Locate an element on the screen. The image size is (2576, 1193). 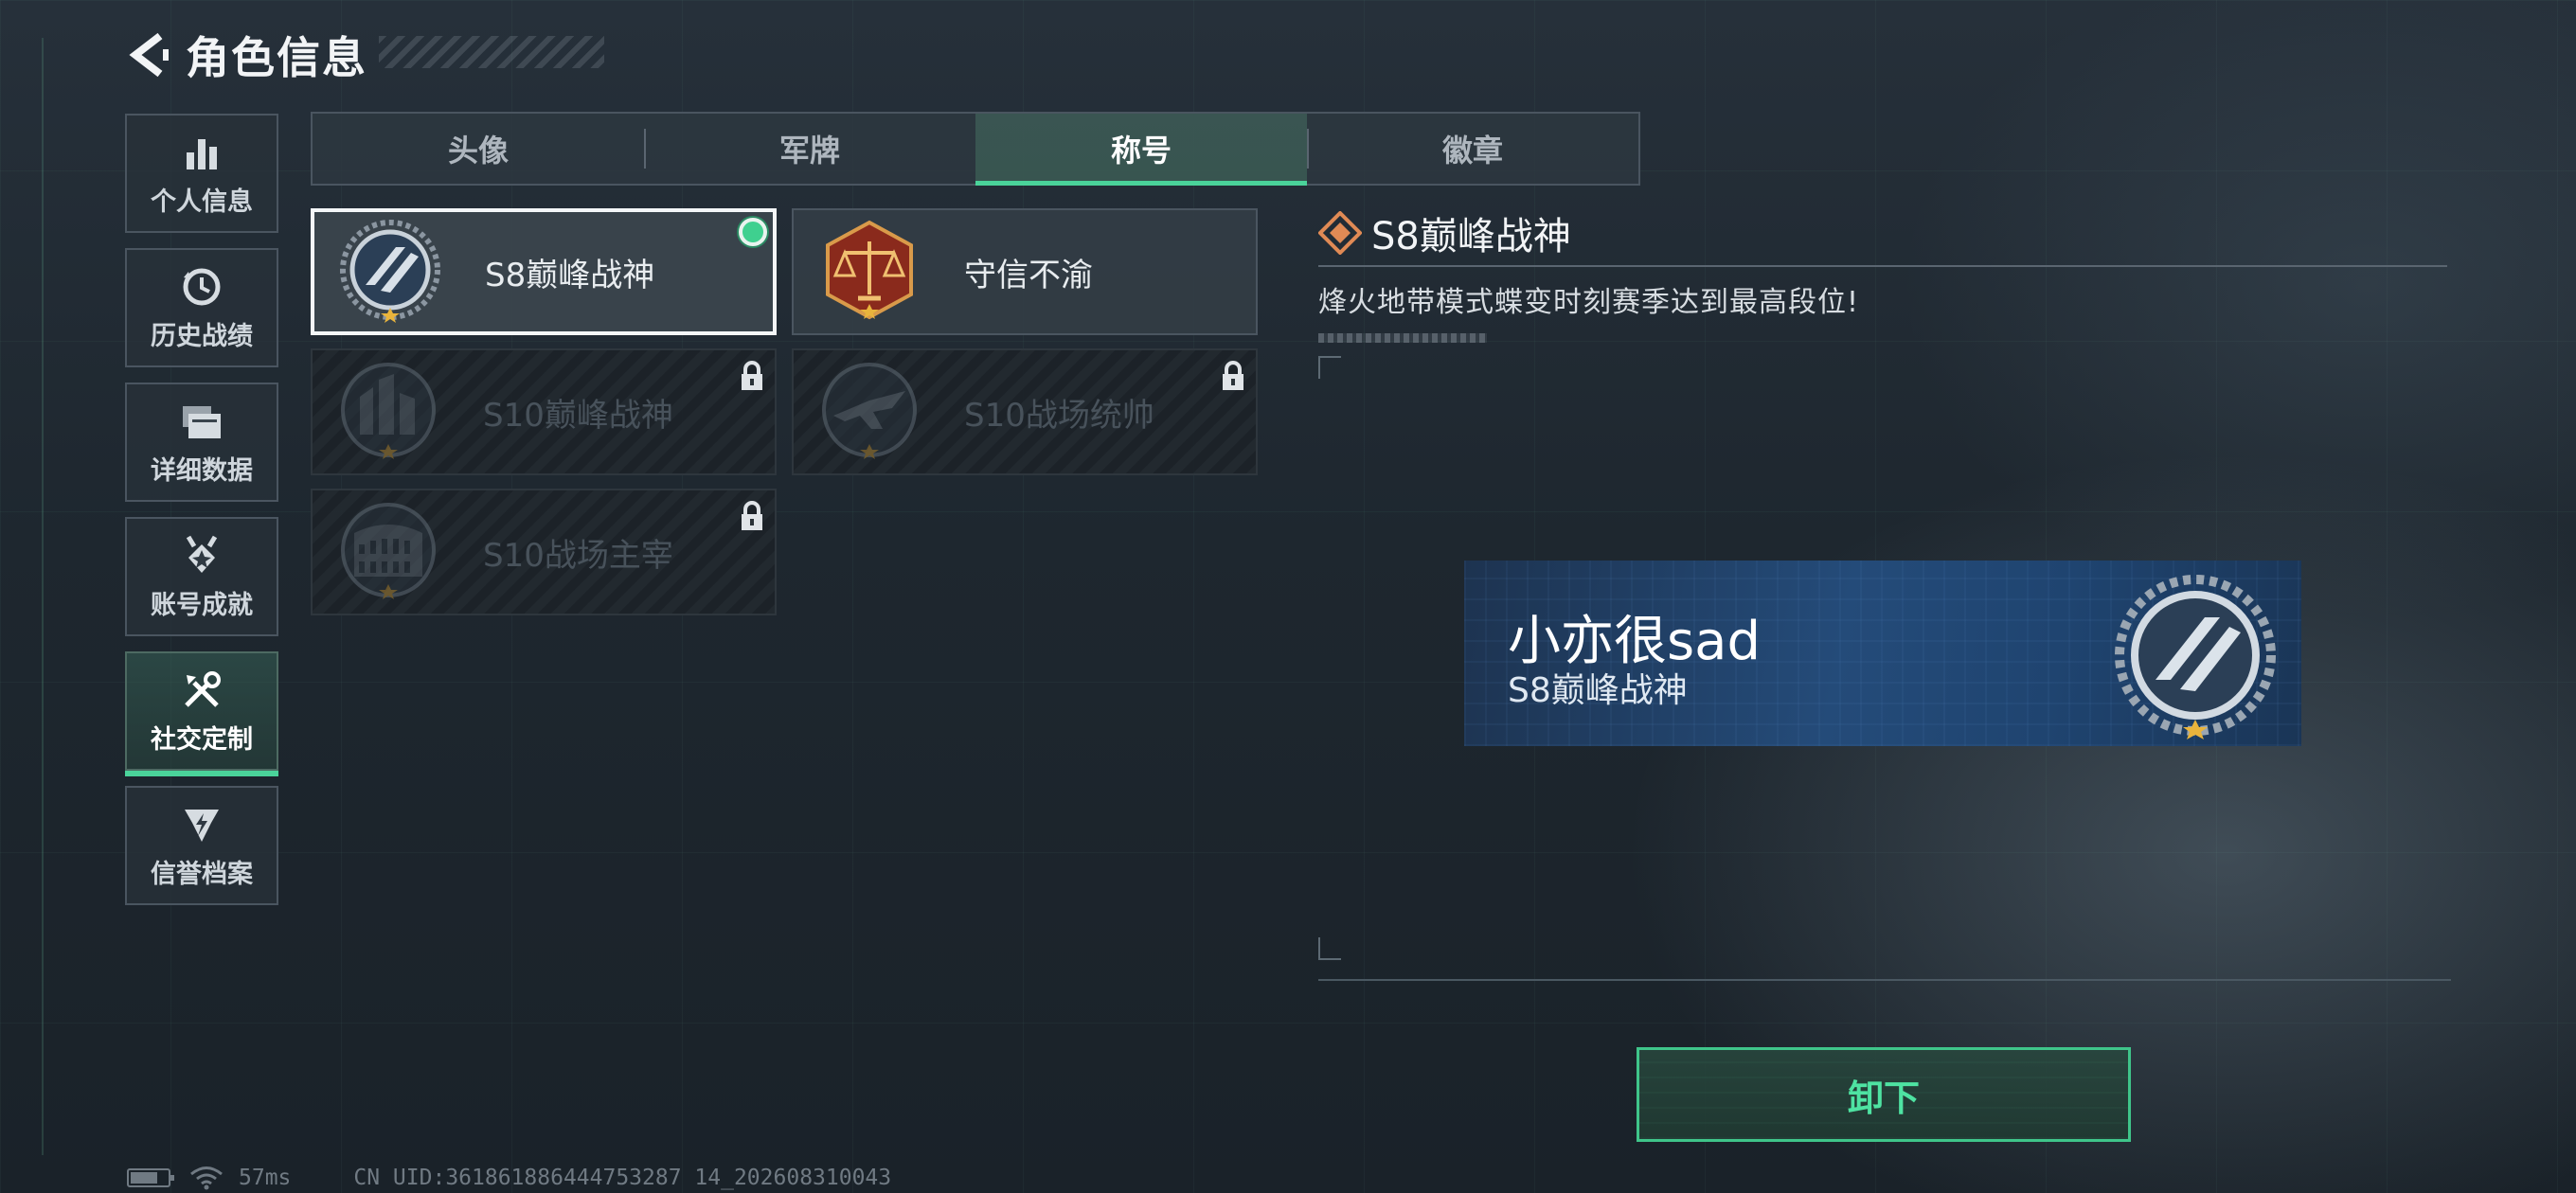
achievement-medal-icon is located at coordinates (201, 556).